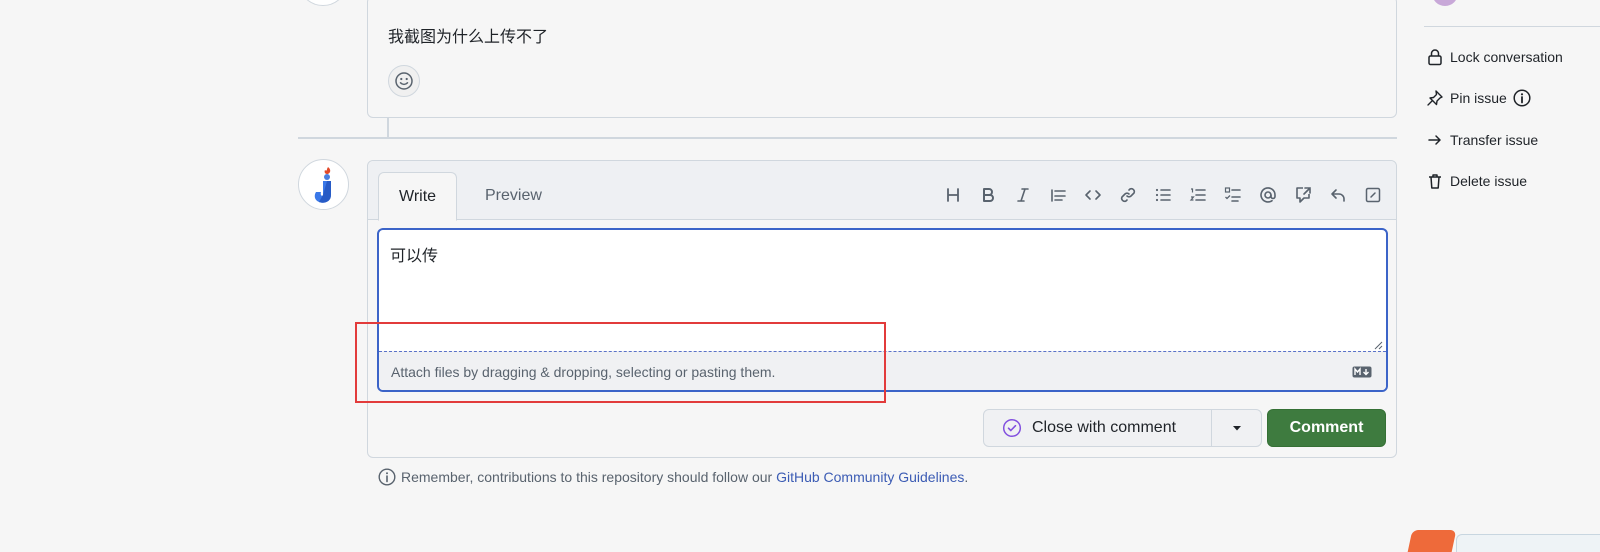  What do you see at coordinates (620, 362) in the screenshot?
I see `highlight-annotation` at bounding box center [620, 362].